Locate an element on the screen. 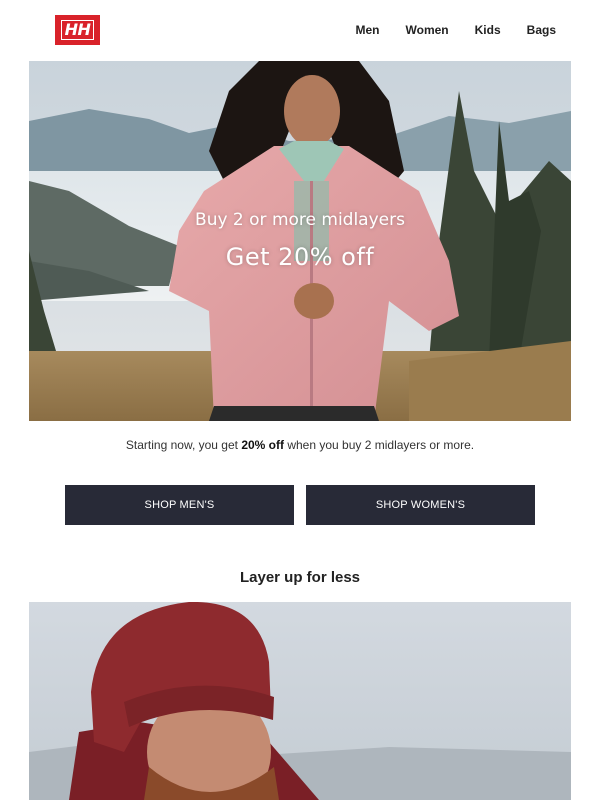 The height and width of the screenshot is (800, 600). brand-logo: HH is located at coordinates (77, 30).